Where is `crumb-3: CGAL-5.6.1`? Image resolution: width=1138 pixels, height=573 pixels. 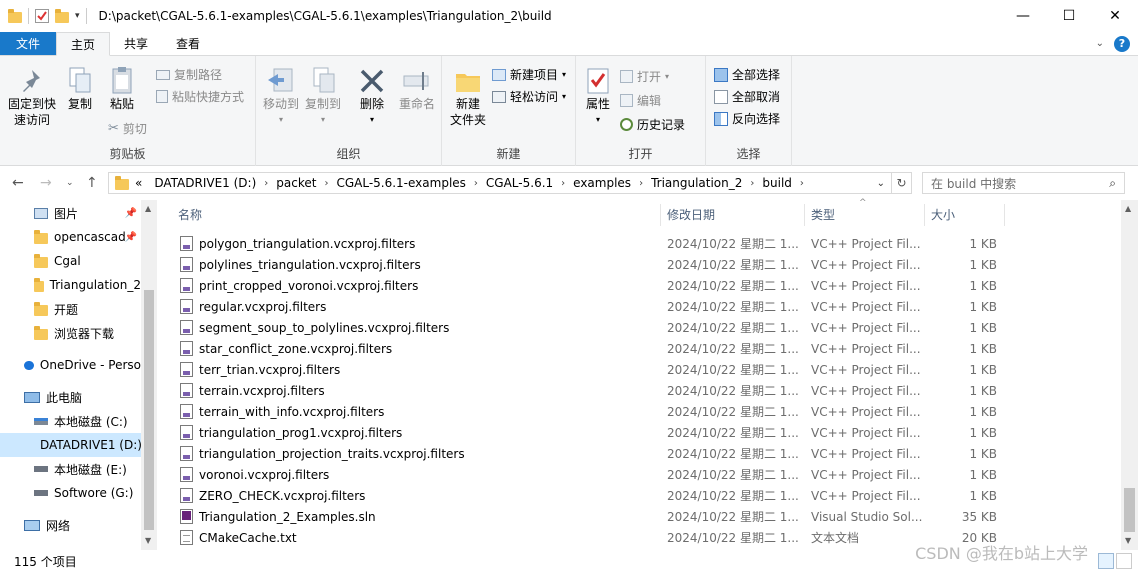
crumb-3: CGAL-5.6.1 is located at coordinates (519, 183).